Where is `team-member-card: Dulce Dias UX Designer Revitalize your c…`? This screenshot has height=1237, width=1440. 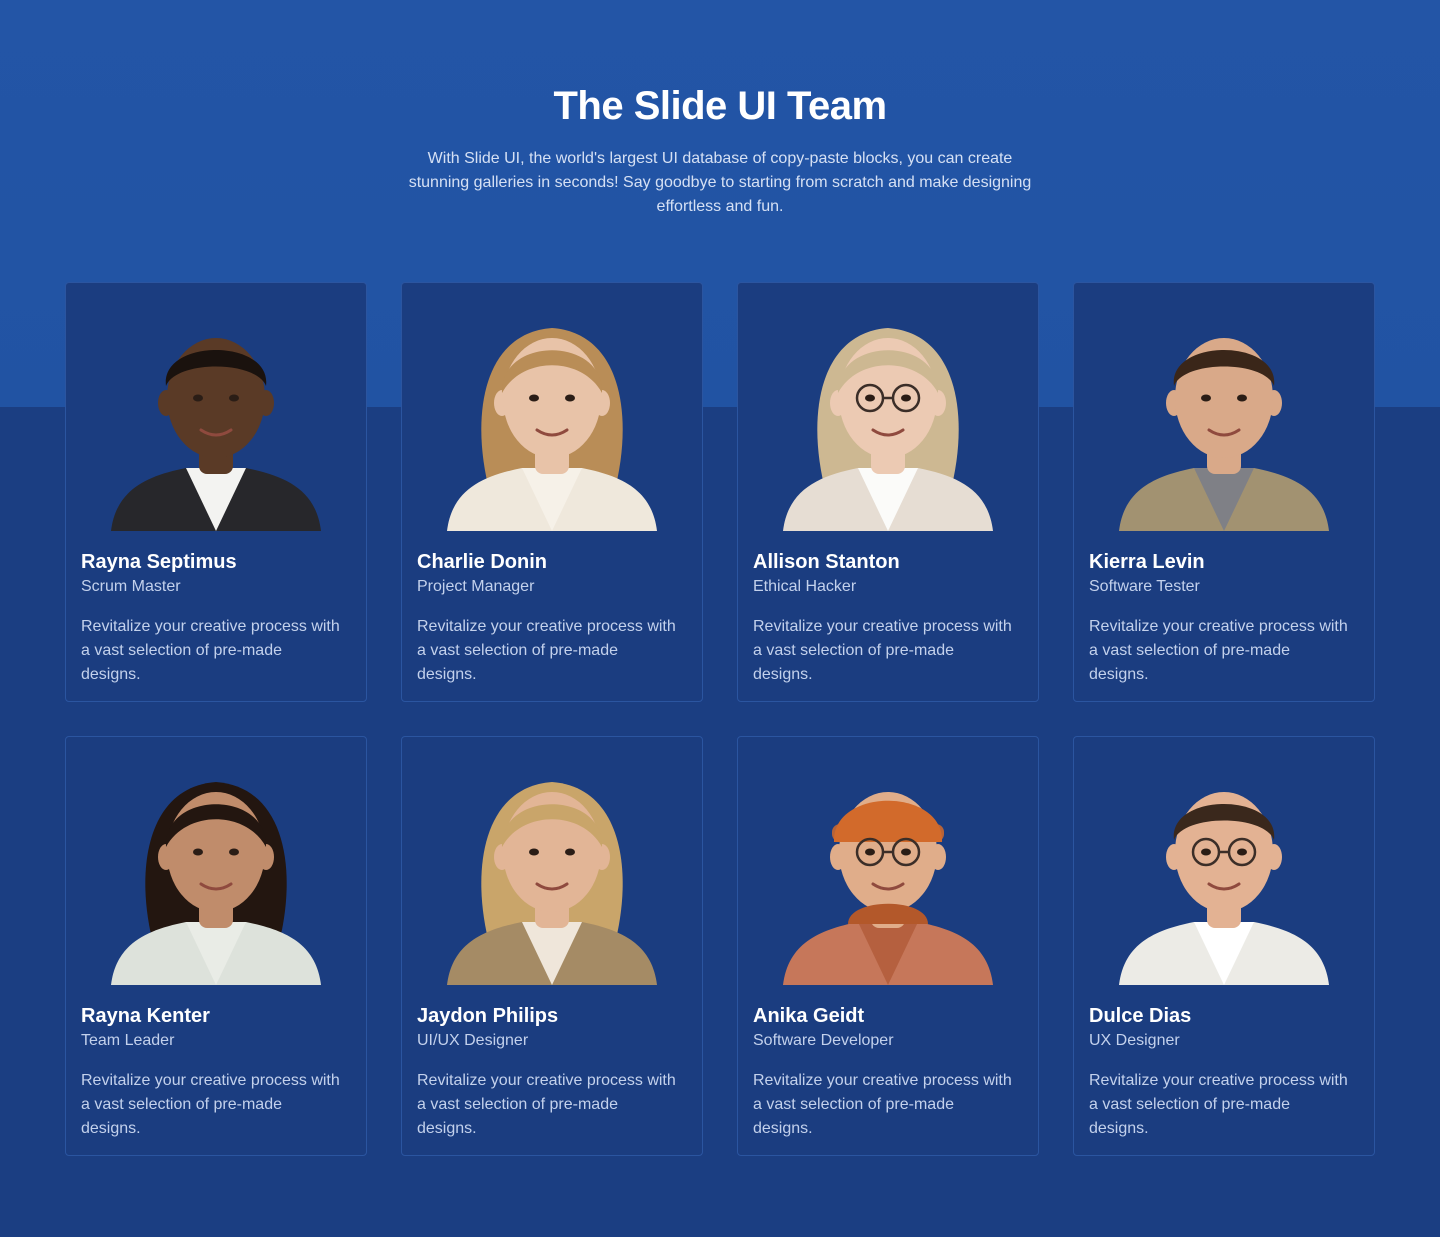 team-member-card: Dulce Dias UX Designer Revitalize your c… is located at coordinates (1224, 946).